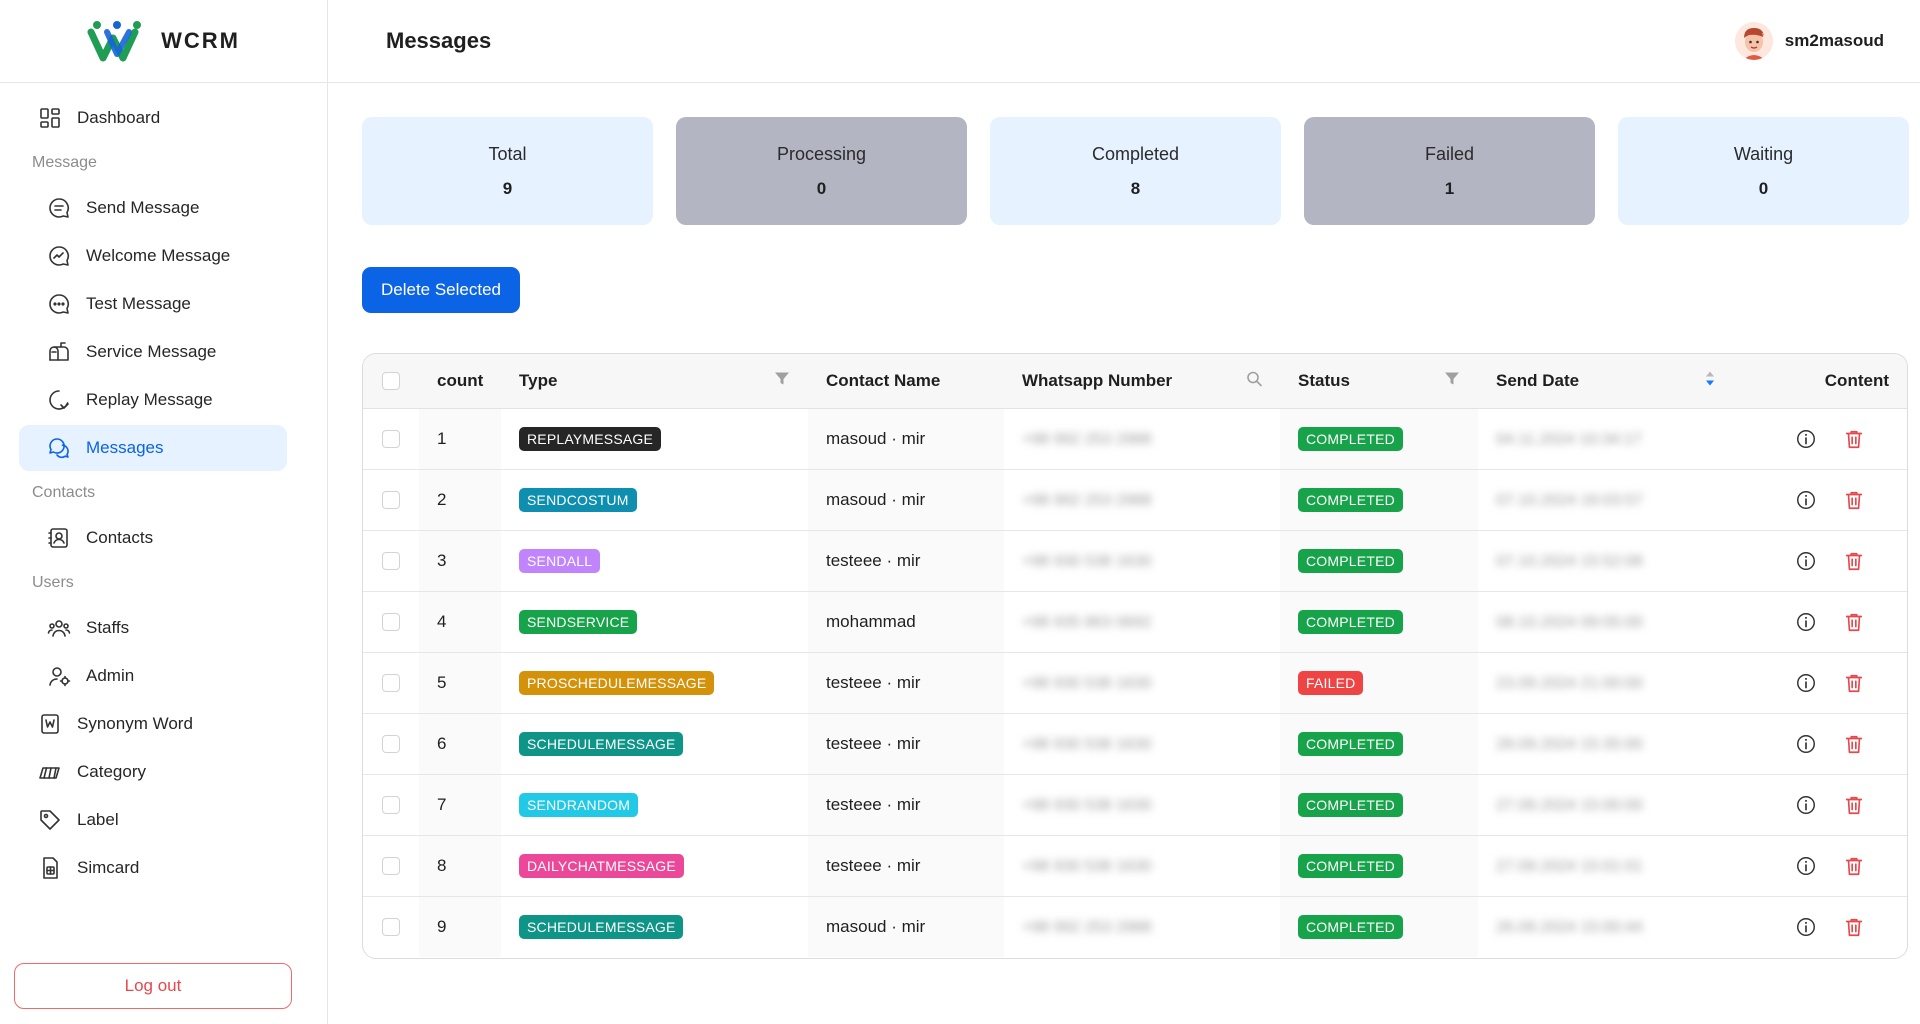 The image size is (1920, 1024). I want to click on content-cell, so click(1821, 866).